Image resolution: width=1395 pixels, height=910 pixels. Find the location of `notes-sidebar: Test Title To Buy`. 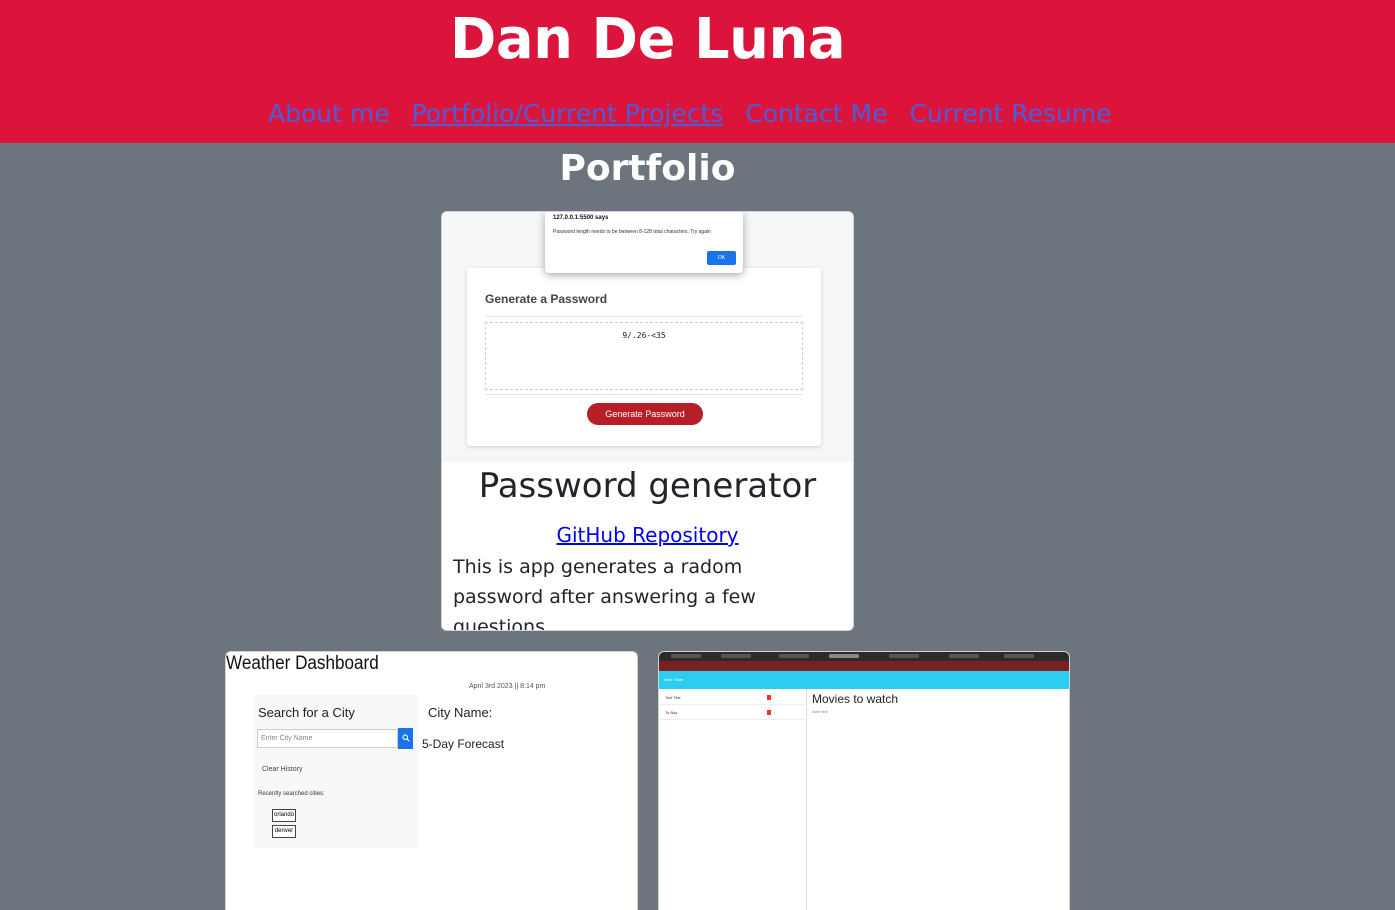

notes-sidebar: Test Title To Buy is located at coordinates (733, 799).